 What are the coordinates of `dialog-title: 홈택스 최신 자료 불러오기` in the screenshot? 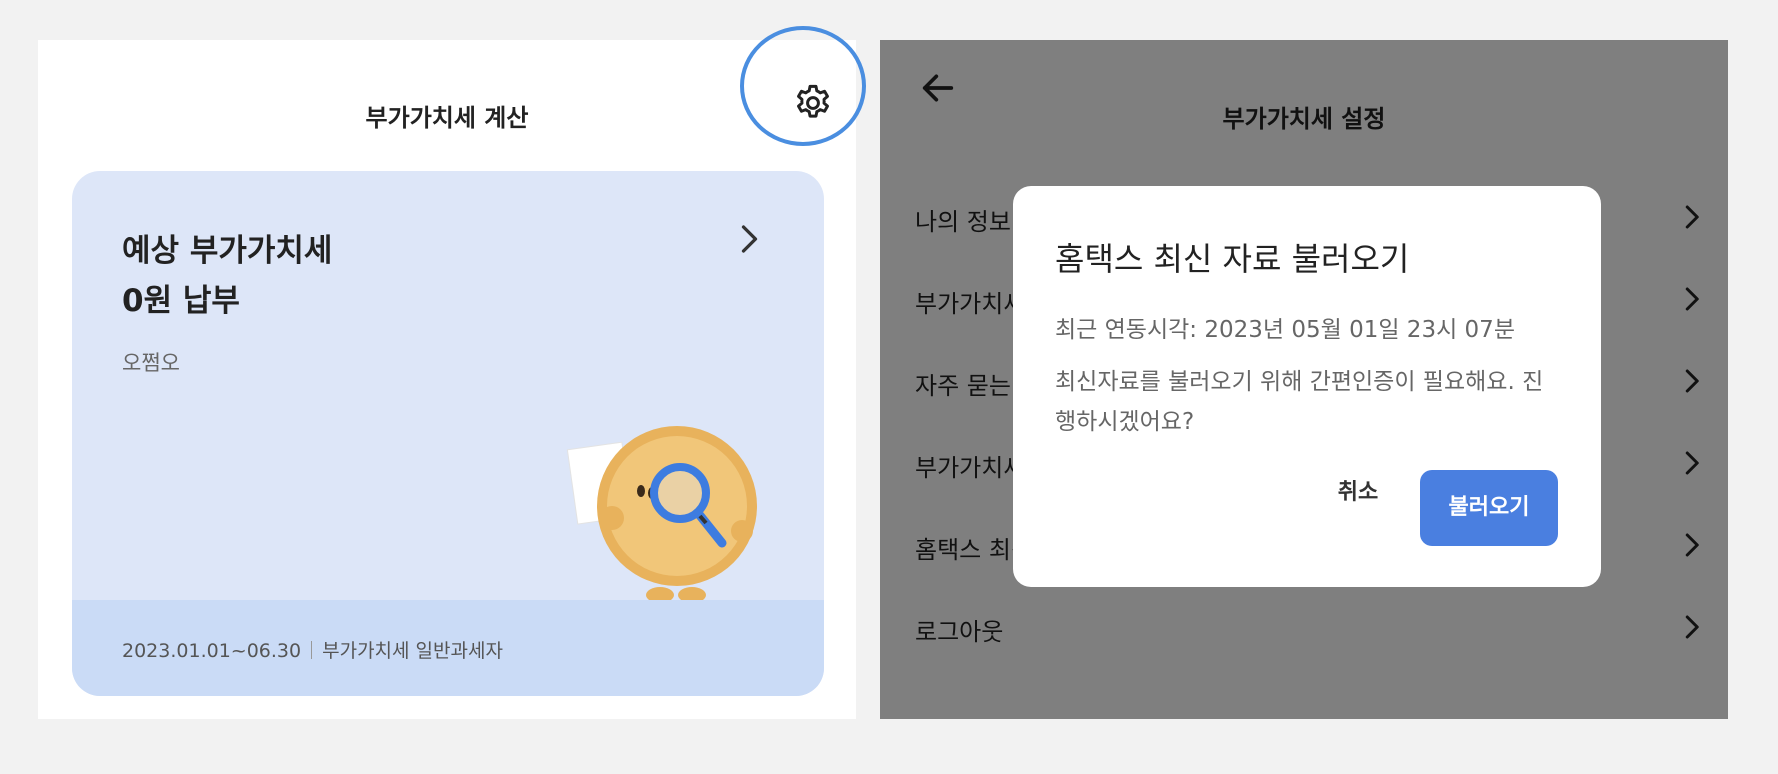 It's located at (1232, 259).